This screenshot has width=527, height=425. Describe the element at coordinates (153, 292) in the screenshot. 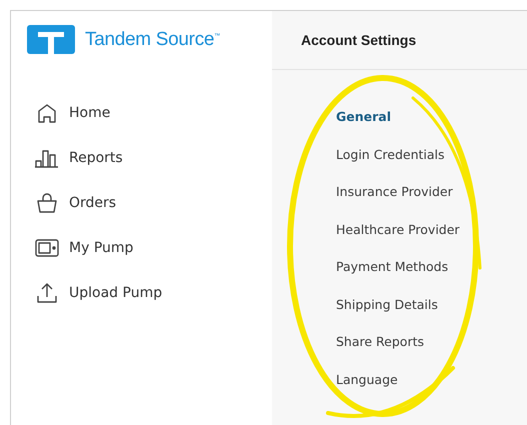

I see `nav-item: Upload Pump` at that location.